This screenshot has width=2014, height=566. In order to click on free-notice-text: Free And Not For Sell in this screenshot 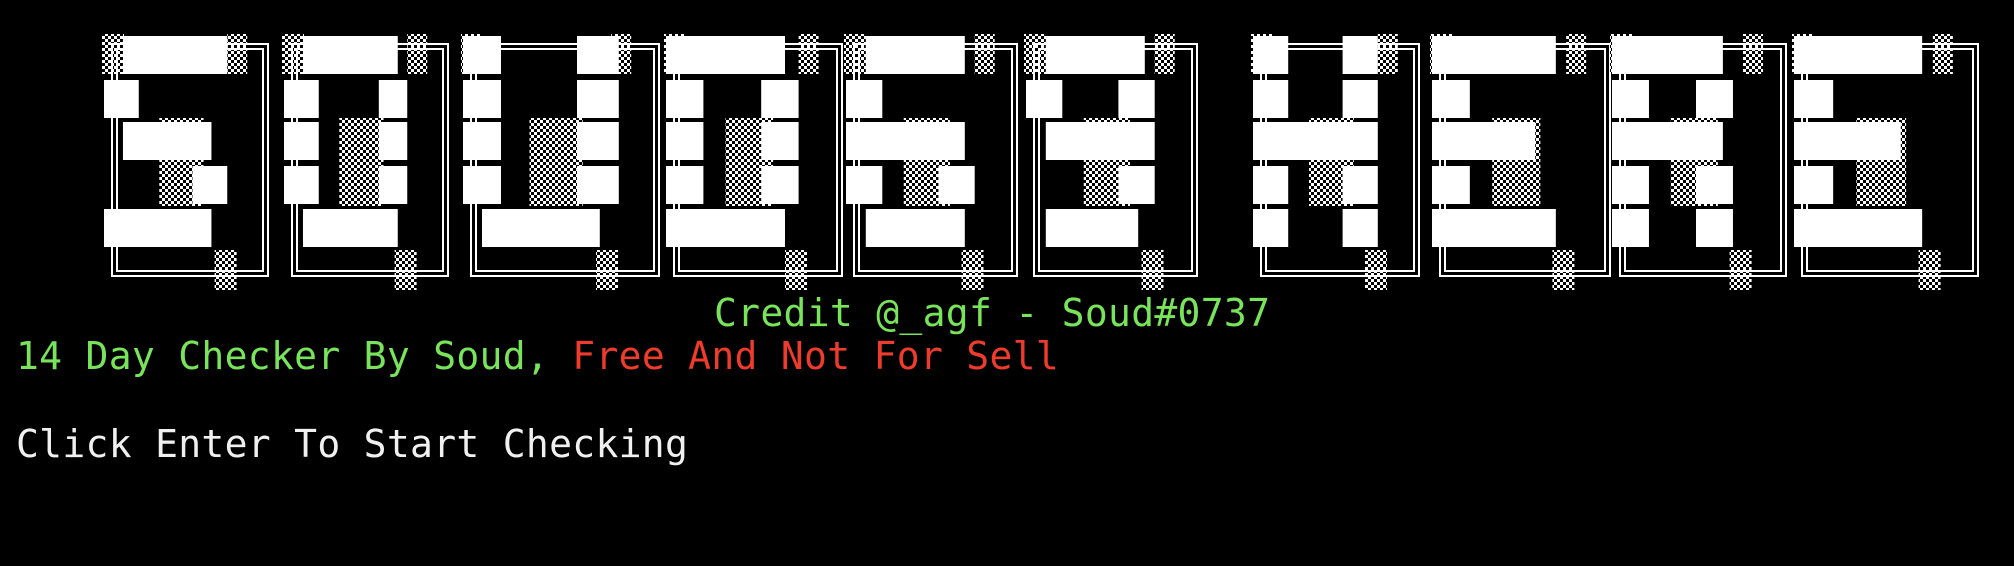, I will do `click(816, 356)`.